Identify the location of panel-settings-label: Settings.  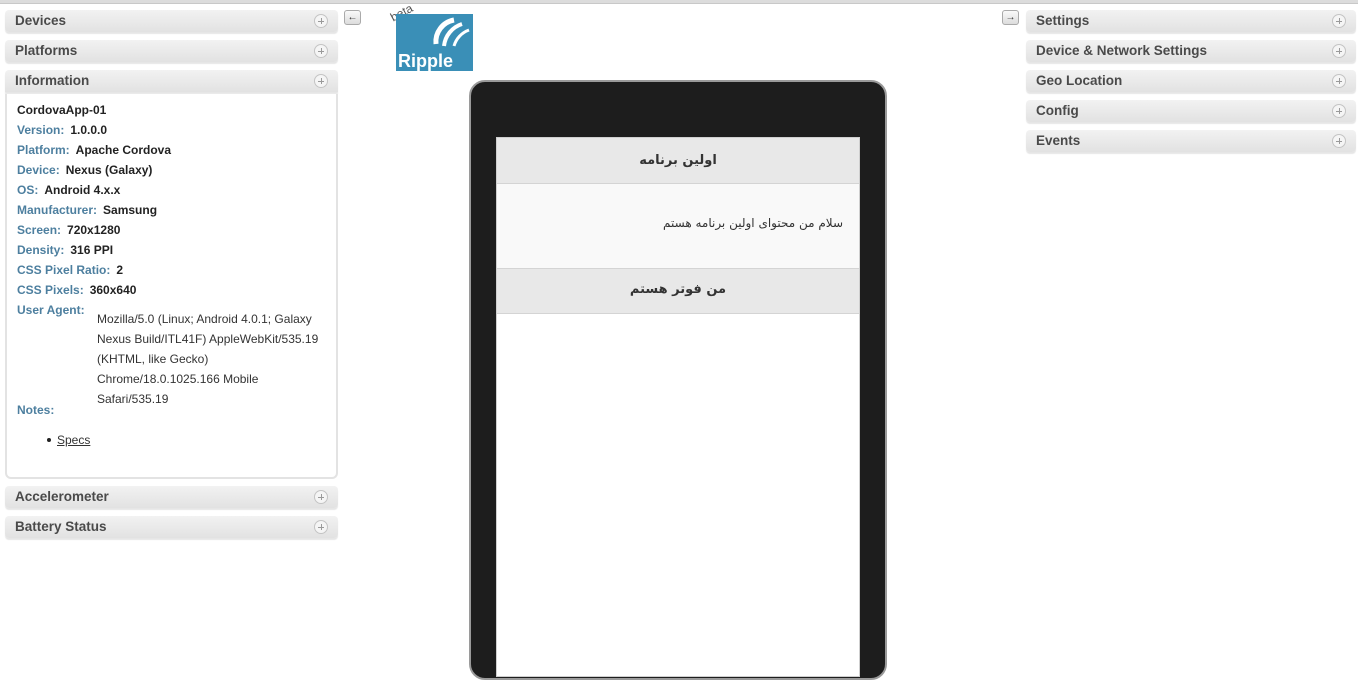
(1063, 20).